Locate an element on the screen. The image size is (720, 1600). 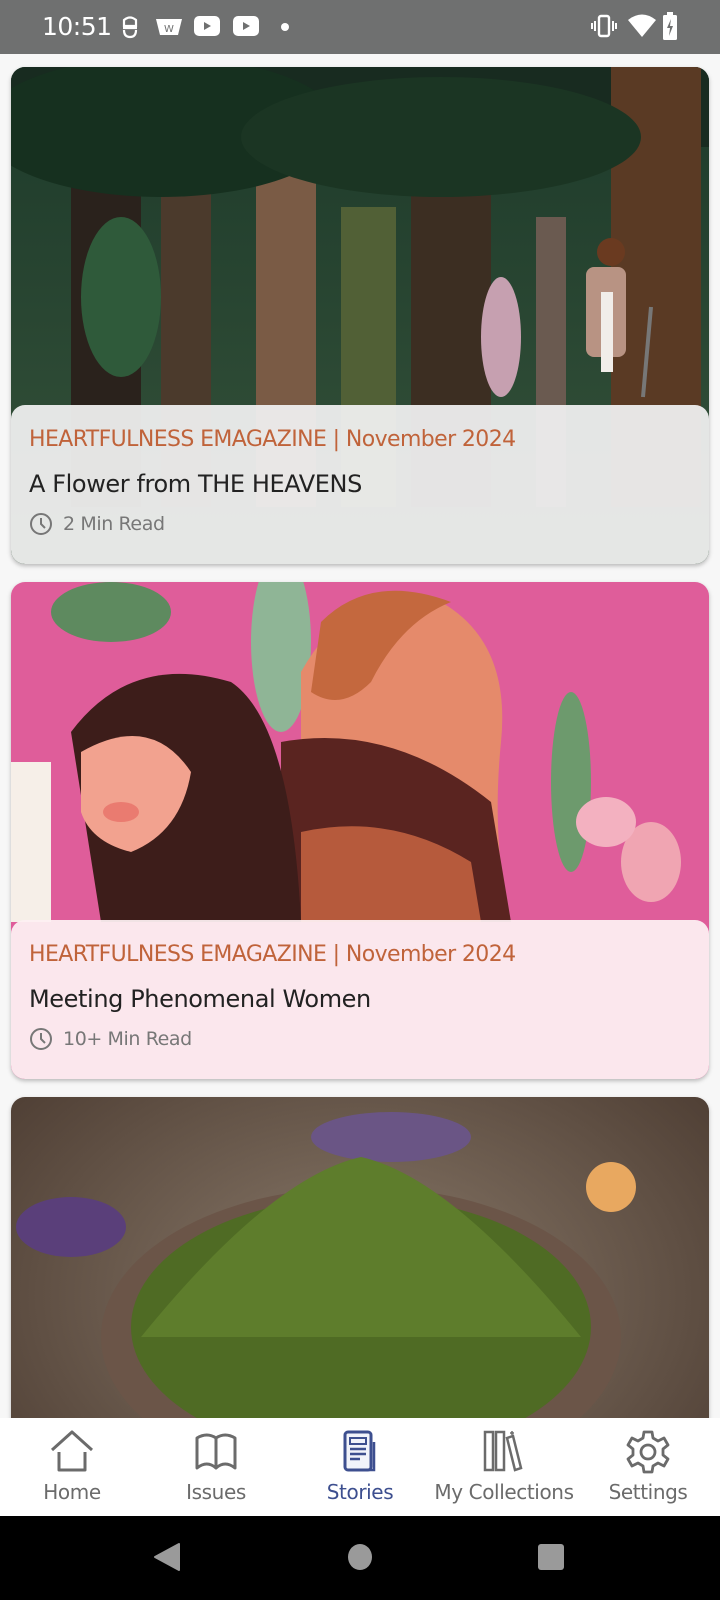
nav-my-collections: My Collections is located at coordinates (504, 1467).